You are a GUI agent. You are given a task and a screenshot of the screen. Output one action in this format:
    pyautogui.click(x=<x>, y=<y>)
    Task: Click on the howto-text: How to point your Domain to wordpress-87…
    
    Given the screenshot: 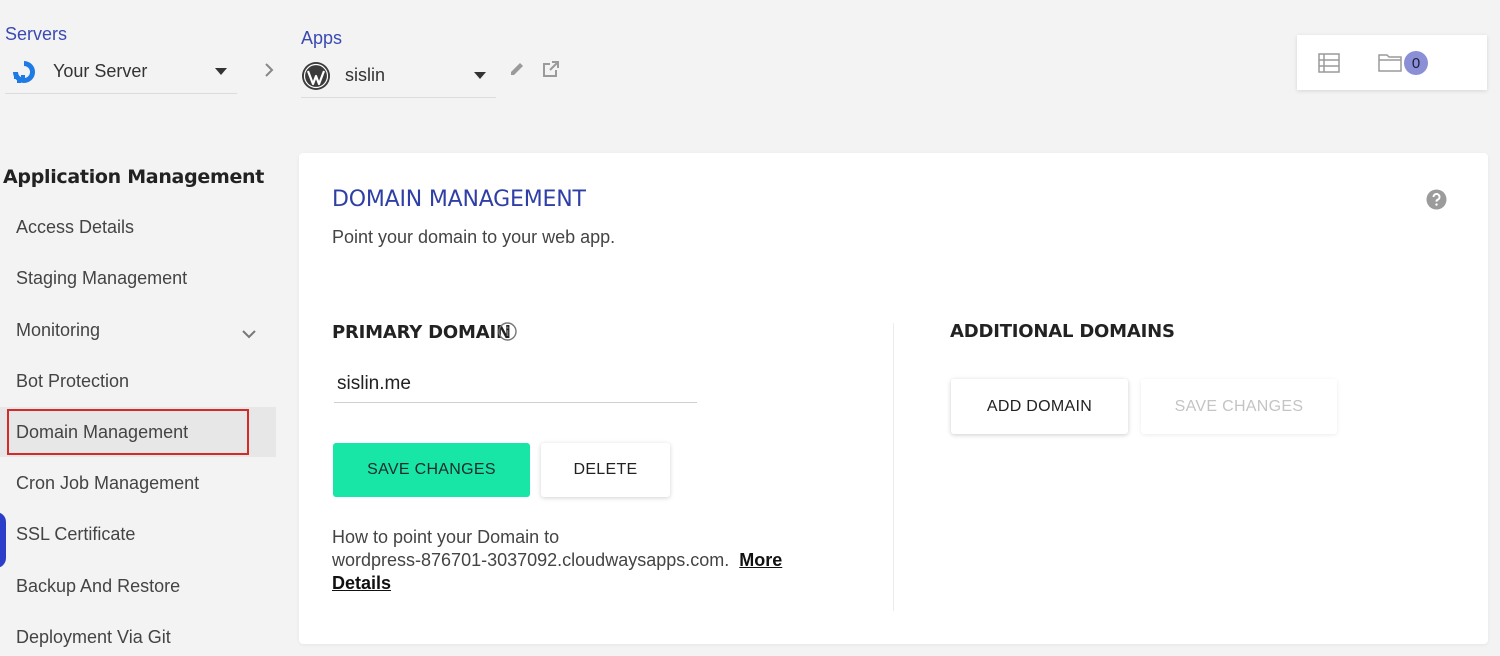 What is the action you would take?
    pyautogui.click(x=572, y=560)
    